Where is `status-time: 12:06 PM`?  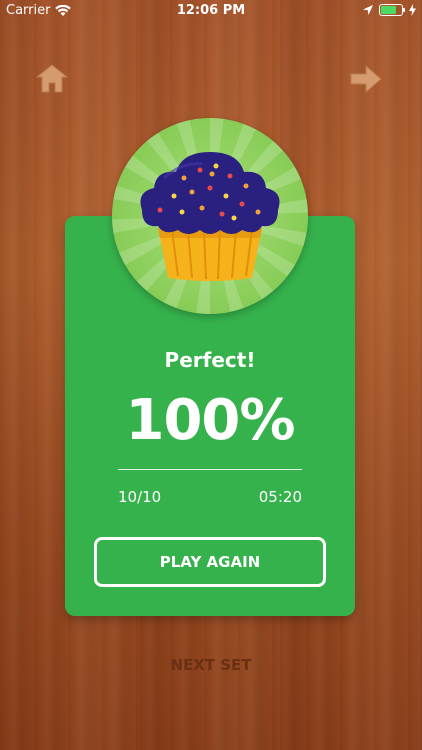
status-time: 12:06 PM is located at coordinates (211, 10).